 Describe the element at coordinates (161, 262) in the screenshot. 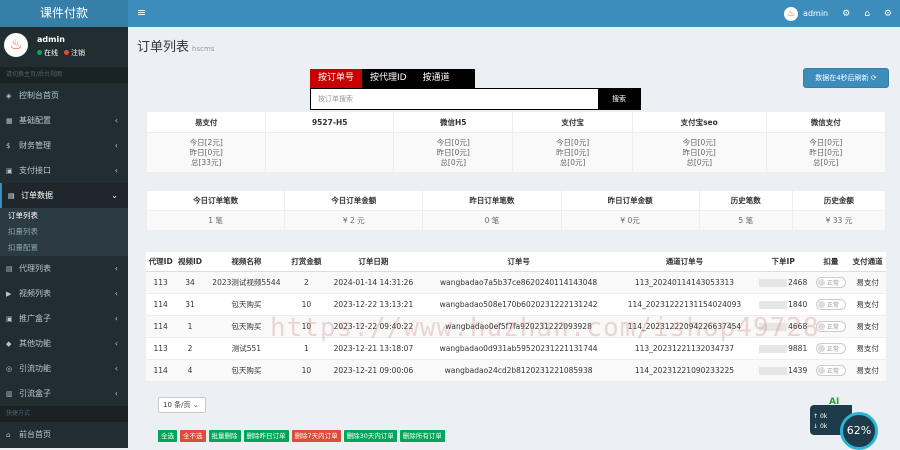

I see `column-header: 代理ID` at that location.